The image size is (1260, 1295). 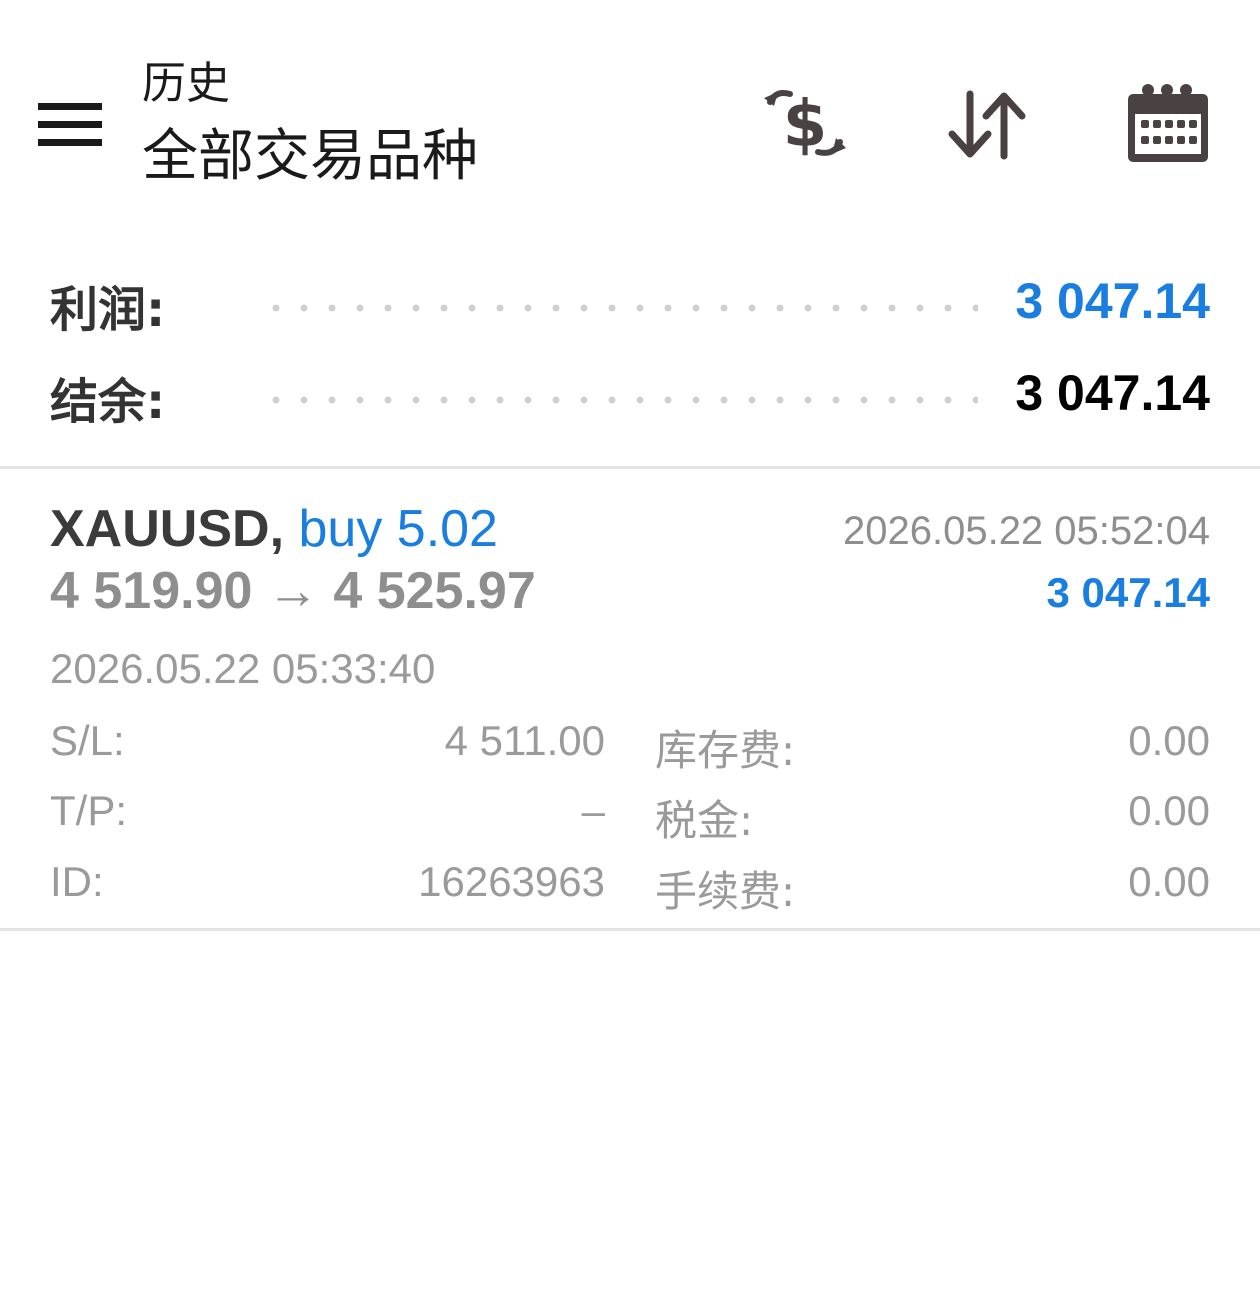 What do you see at coordinates (1167, 125) in the screenshot?
I see `calendar-icon` at bounding box center [1167, 125].